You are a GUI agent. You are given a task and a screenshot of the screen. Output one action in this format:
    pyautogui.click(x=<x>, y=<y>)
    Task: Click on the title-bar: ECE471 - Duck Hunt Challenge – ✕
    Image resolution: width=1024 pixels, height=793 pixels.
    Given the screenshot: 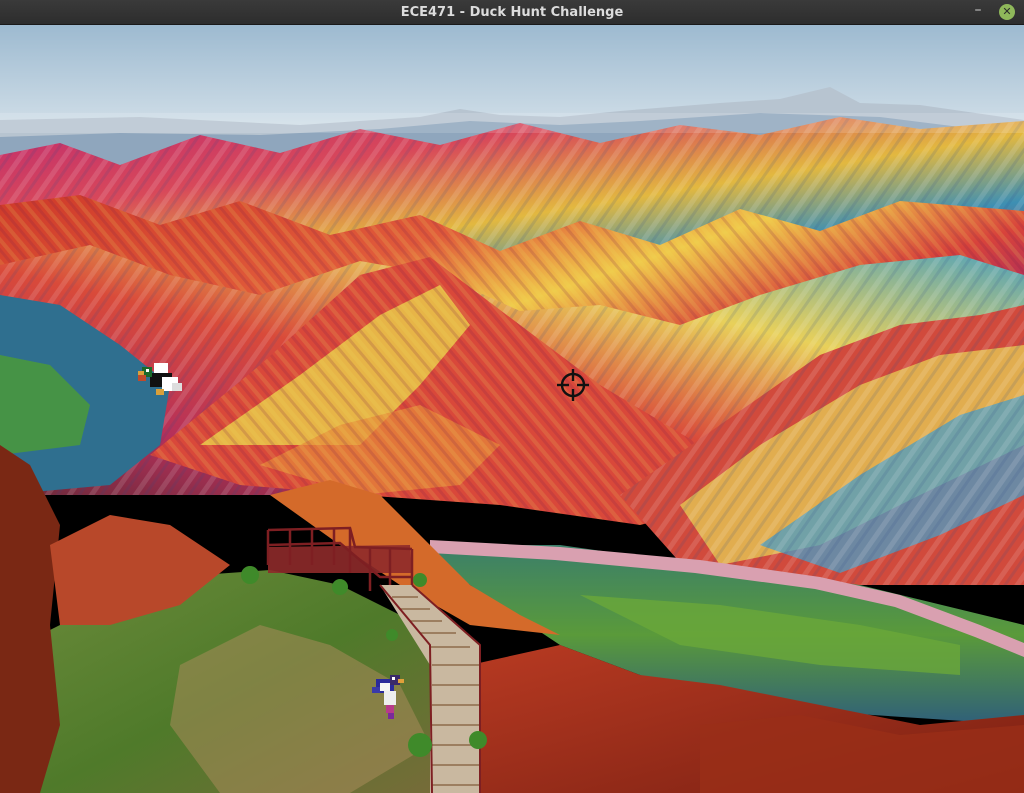 What is the action you would take?
    pyautogui.click(x=512, y=12)
    